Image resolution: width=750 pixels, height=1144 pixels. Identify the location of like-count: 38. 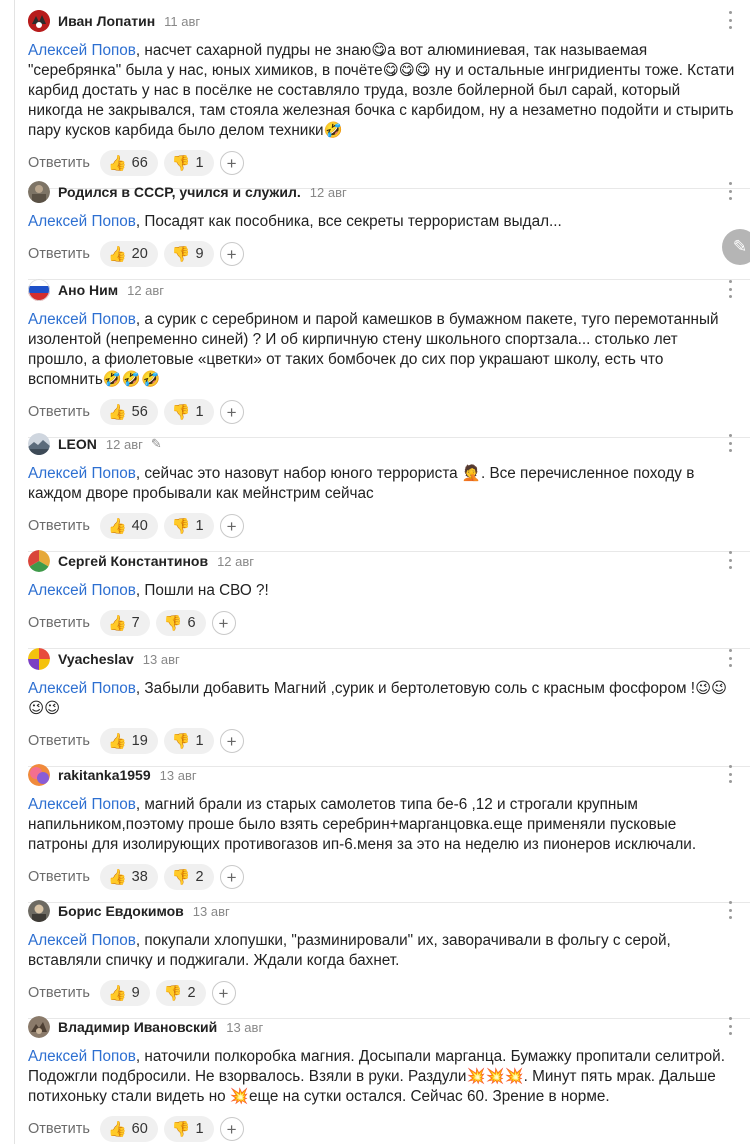
(139, 877).